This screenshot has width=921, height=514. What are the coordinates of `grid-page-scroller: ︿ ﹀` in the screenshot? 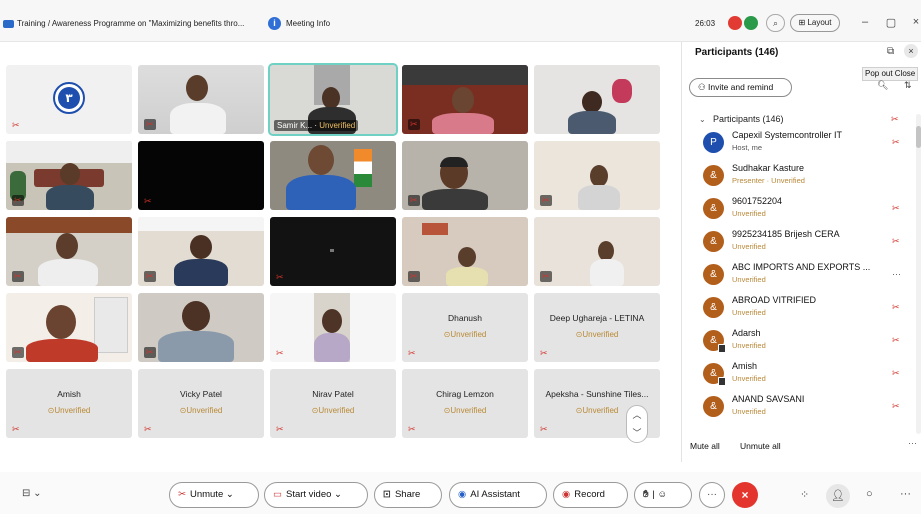 It's located at (637, 424).